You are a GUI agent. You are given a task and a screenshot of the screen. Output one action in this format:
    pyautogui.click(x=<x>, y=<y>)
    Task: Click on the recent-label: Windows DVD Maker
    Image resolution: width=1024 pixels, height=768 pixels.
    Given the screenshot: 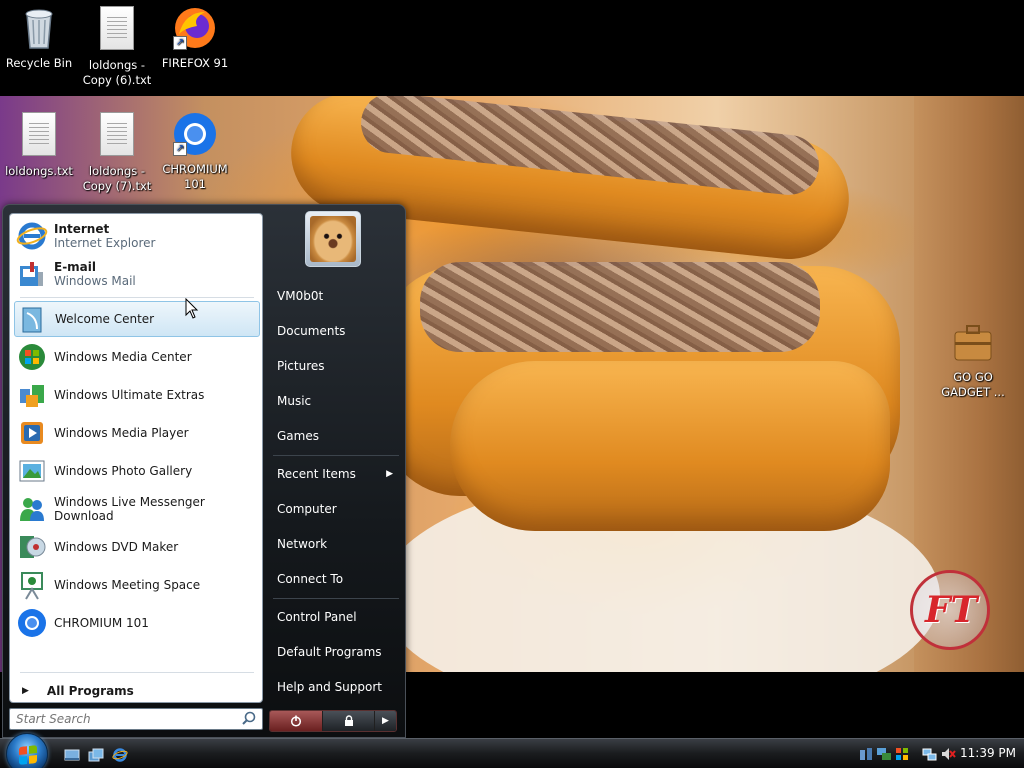 What is the action you would take?
    pyautogui.click(x=116, y=547)
    